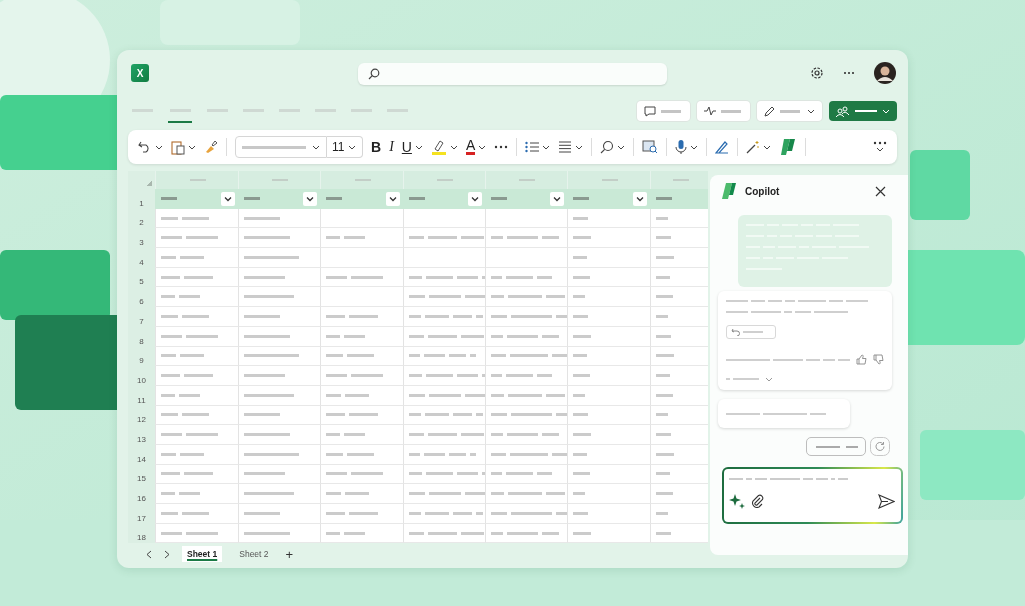 The width and height of the screenshot is (1025, 606). I want to click on bullet-list-icon, so click(532, 147).